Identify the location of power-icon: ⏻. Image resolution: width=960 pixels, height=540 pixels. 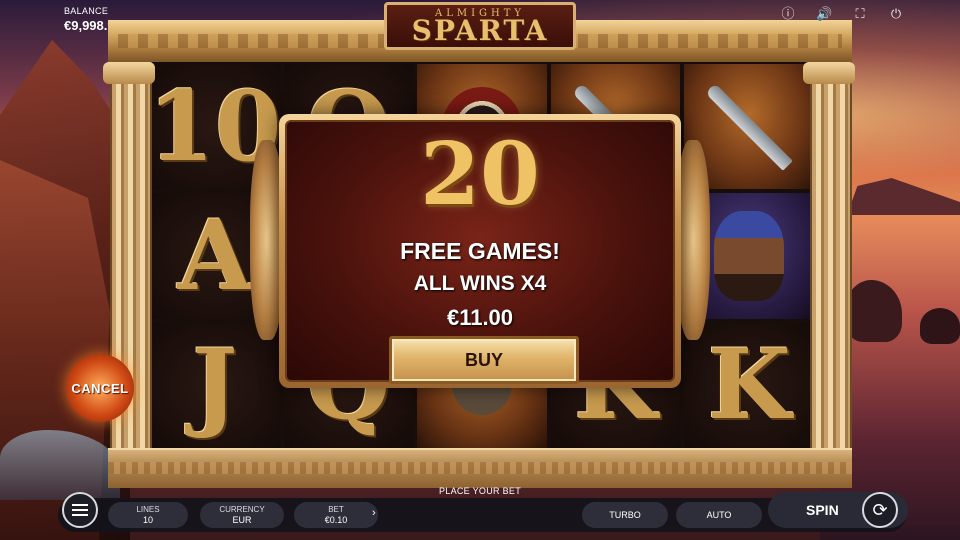
(896, 14).